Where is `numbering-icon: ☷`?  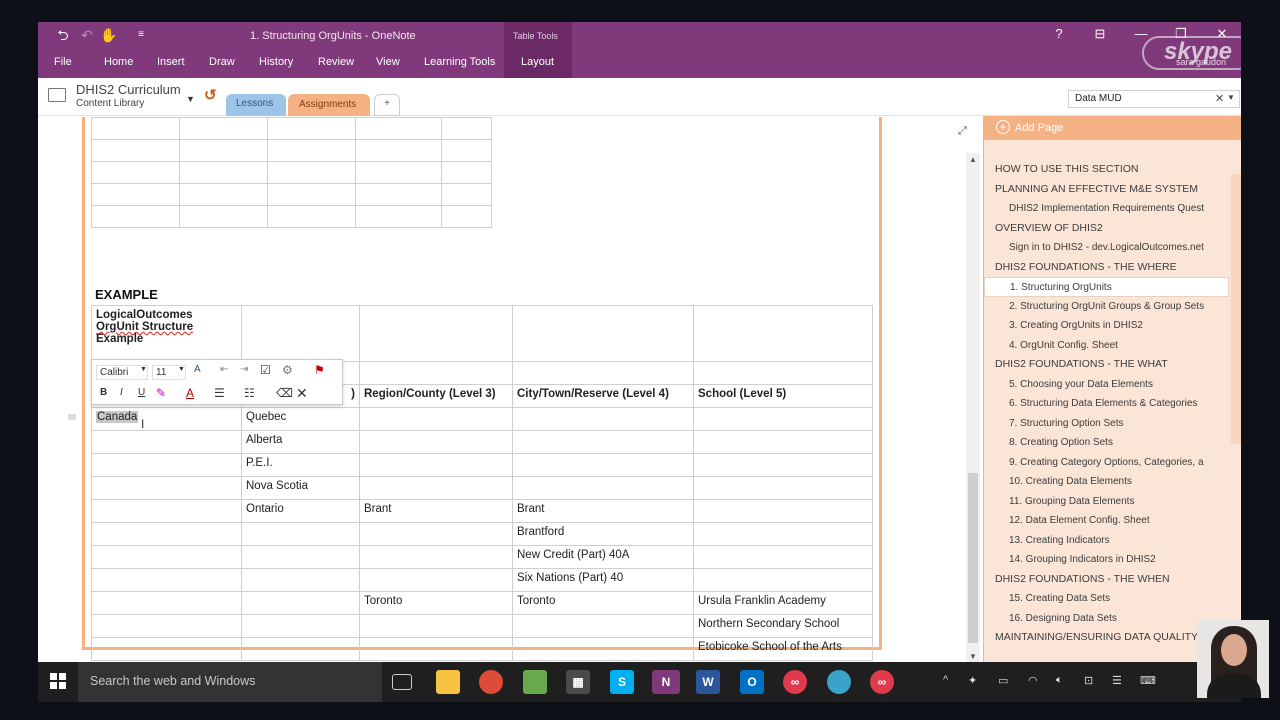
numbering-icon: ☷ is located at coordinates (249, 393).